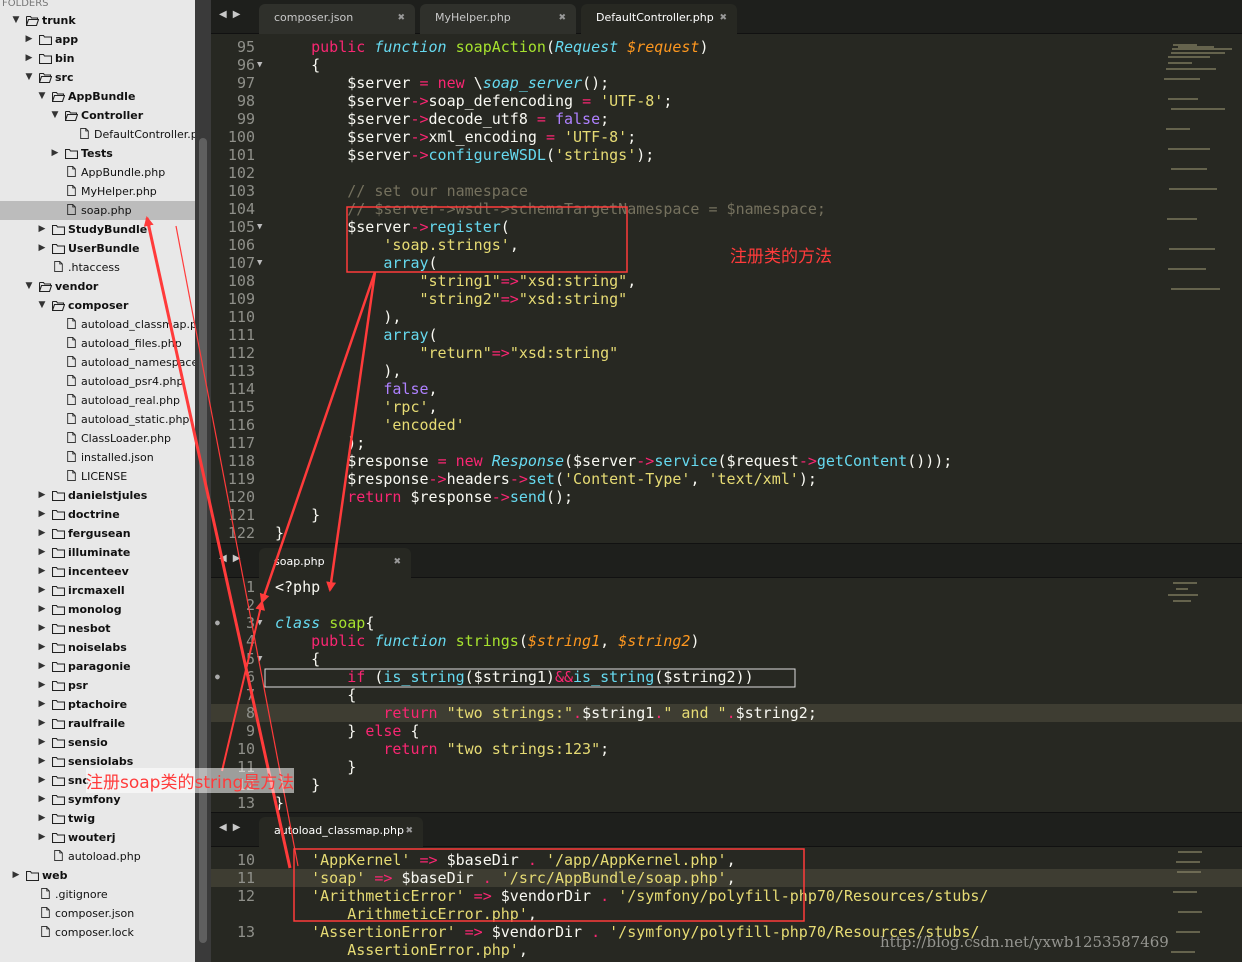  I want to click on sidebar-item-danielstjules: ▶ danielstjules, so click(97, 495).